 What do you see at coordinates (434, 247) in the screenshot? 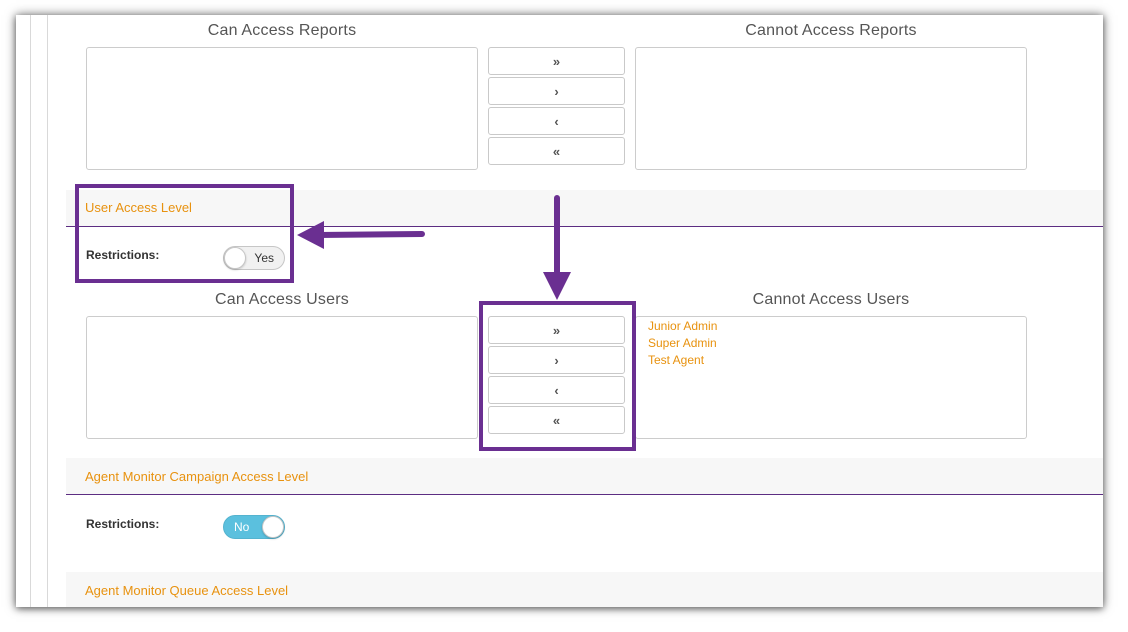
I see `annotation-arrows` at bounding box center [434, 247].